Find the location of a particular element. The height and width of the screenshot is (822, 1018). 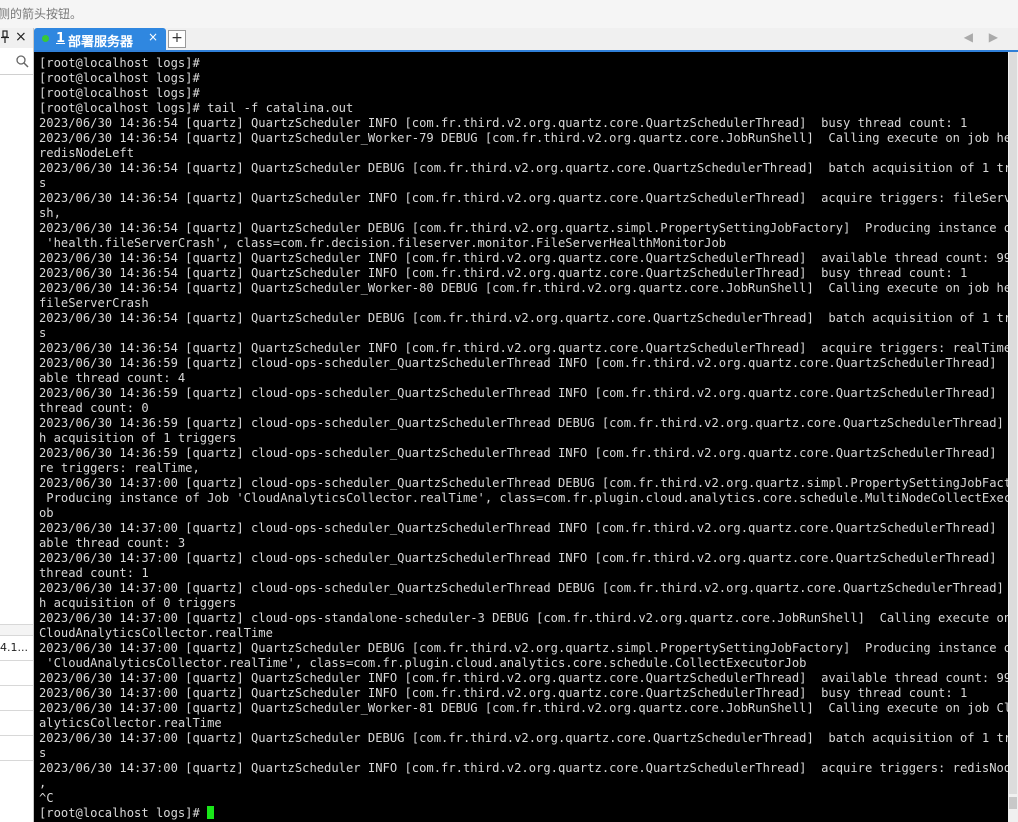

hint-bar: 侧的箭头按钮。 is located at coordinates (509, 14).